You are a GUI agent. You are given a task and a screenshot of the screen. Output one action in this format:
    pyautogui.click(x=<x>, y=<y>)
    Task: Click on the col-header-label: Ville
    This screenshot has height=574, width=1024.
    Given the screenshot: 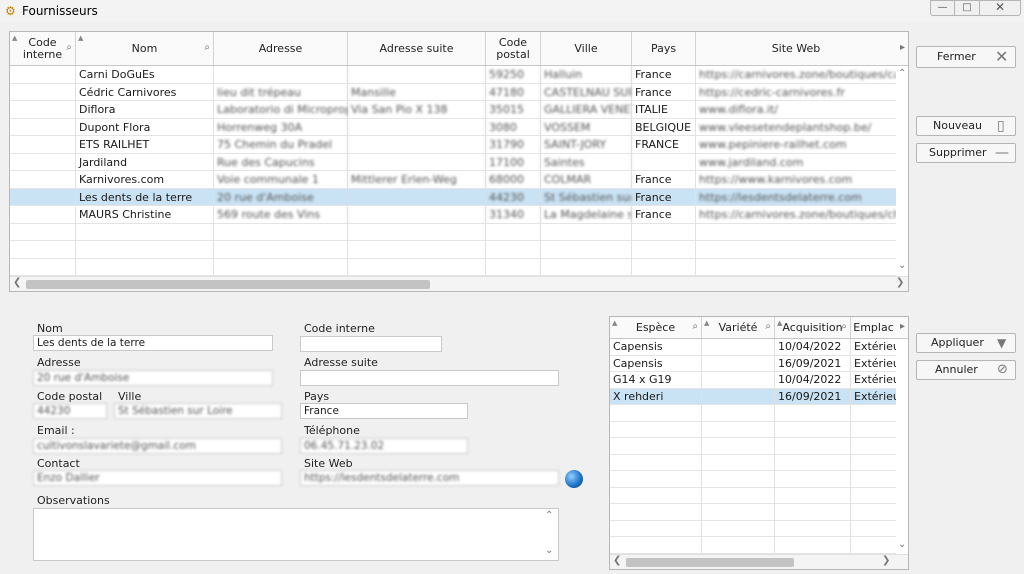 What is the action you would take?
    pyautogui.click(x=586, y=48)
    